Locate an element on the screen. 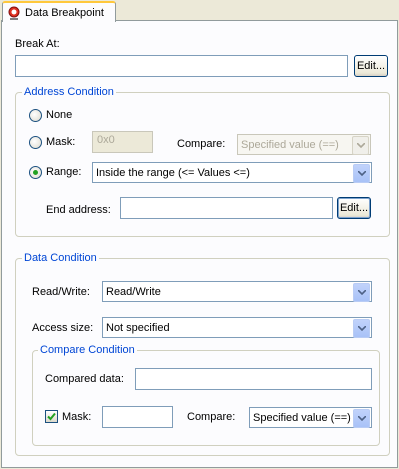 The width and height of the screenshot is (399, 469). range-select: Inside the range (<= Values <=) is located at coordinates (232, 172).